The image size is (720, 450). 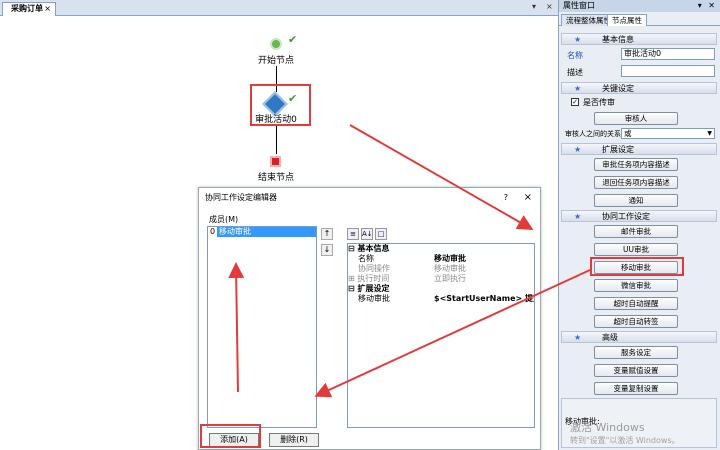 I want to click on pg-category-basic: ⊟ 基本信息, so click(x=441, y=249).